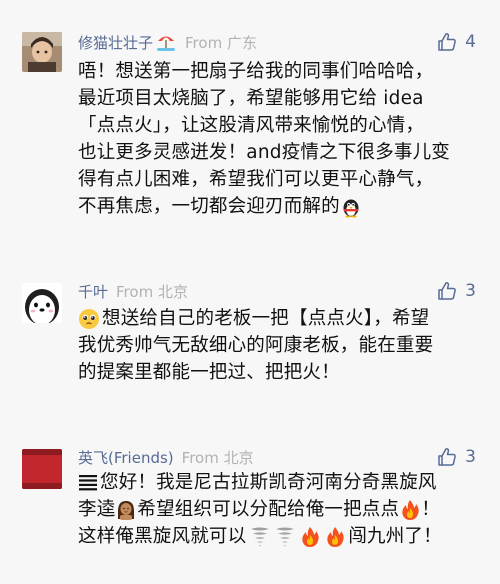 The height and width of the screenshot is (584, 500). What do you see at coordinates (126, 510) in the screenshot?
I see `woman-tipping-hand-emoji` at bounding box center [126, 510].